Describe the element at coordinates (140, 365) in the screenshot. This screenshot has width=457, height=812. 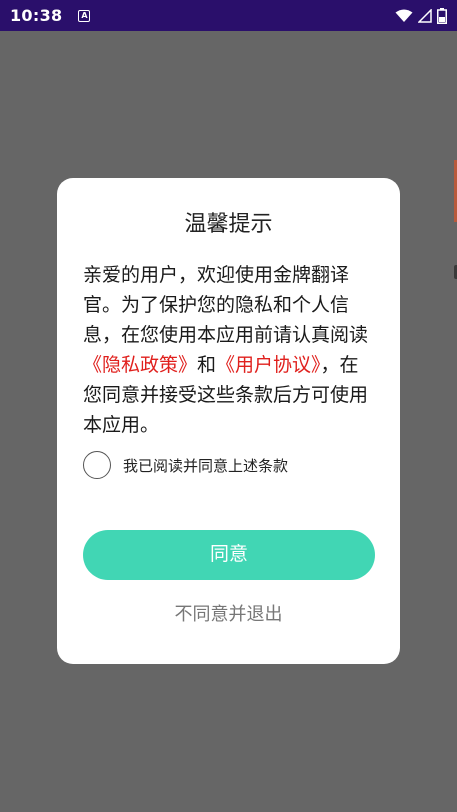
I see `privacy-policy-link: 《隐私政策》` at that location.